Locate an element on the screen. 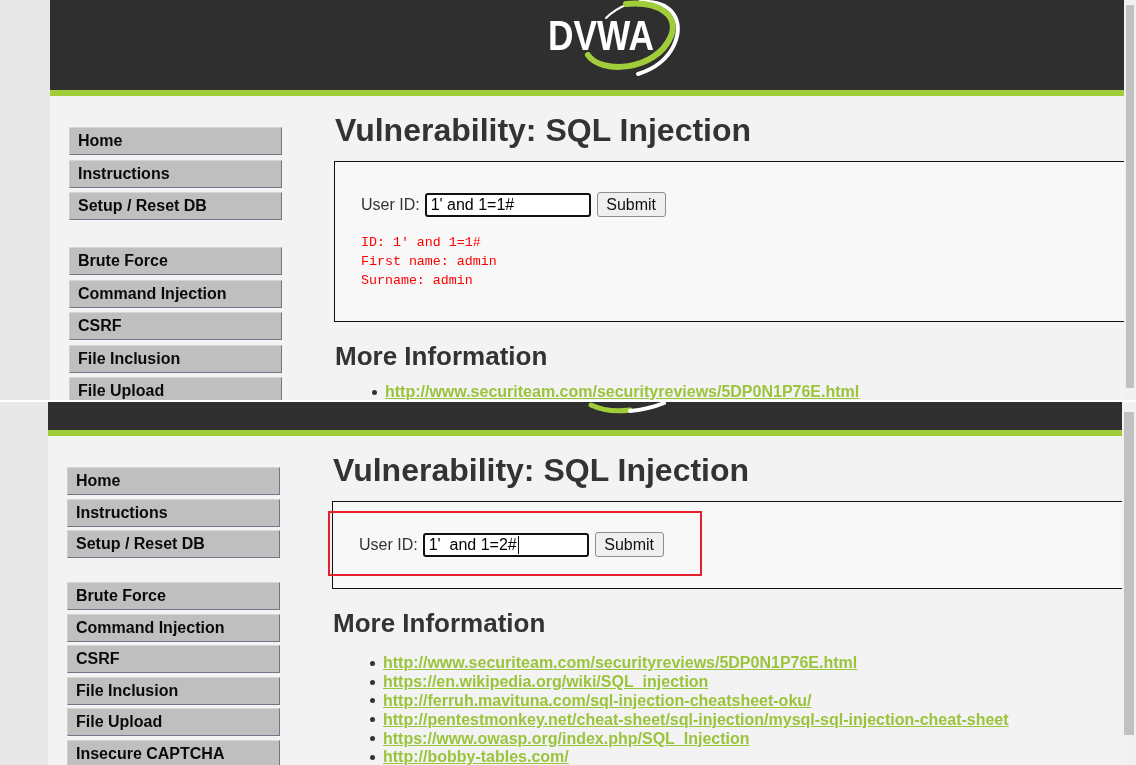 This screenshot has width=1136, height=765. dvwa-logo: DVWA is located at coordinates (615, 39).